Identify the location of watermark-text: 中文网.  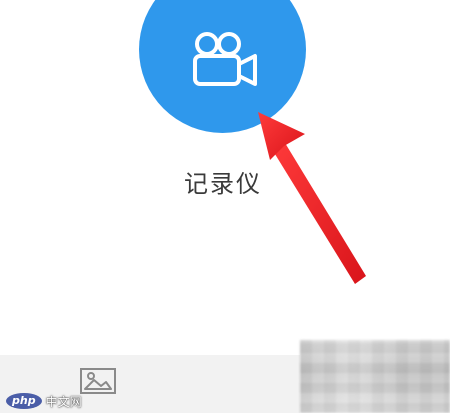
(63, 401).